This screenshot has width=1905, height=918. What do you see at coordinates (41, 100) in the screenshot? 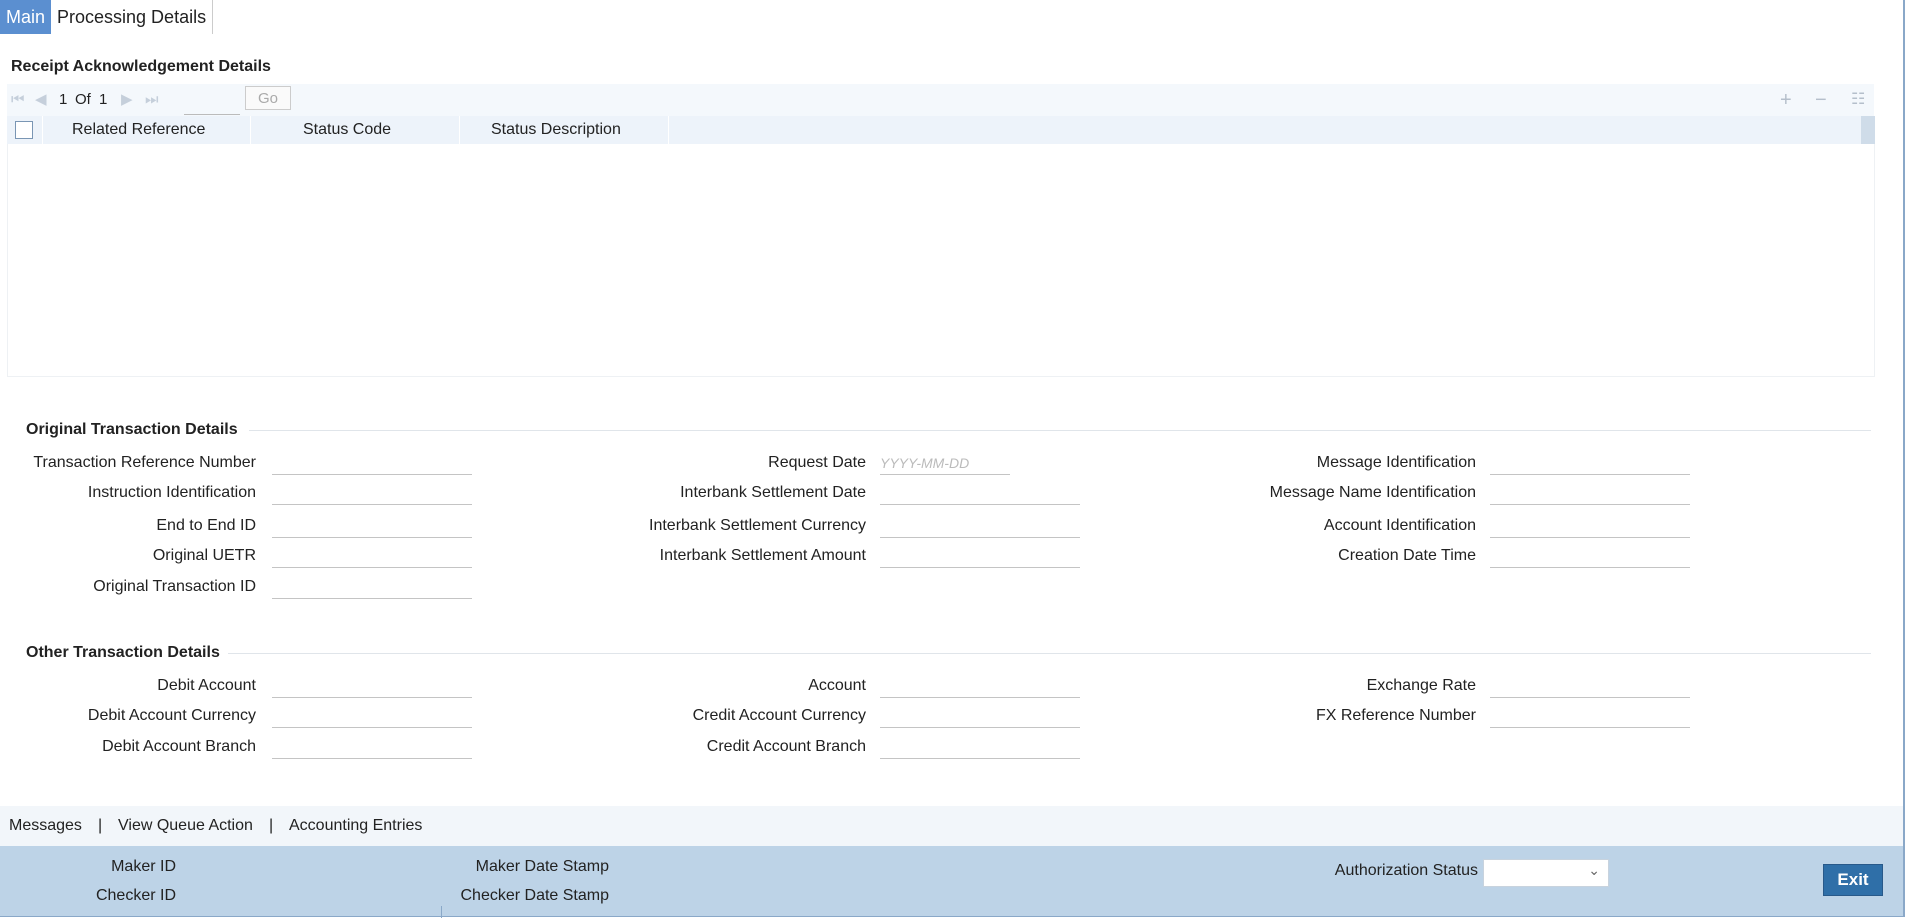
I see `prev-page-icon: ◀` at bounding box center [41, 100].